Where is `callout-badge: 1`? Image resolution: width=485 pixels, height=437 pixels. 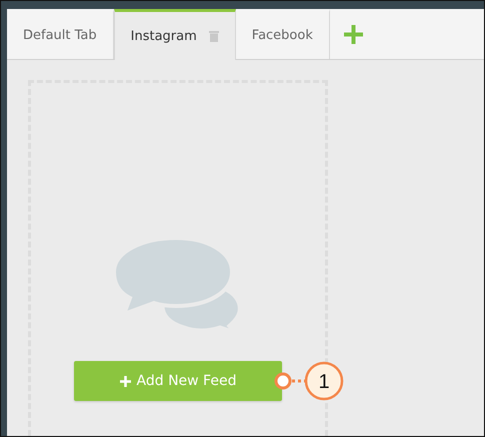 callout-badge: 1 is located at coordinates (324, 381).